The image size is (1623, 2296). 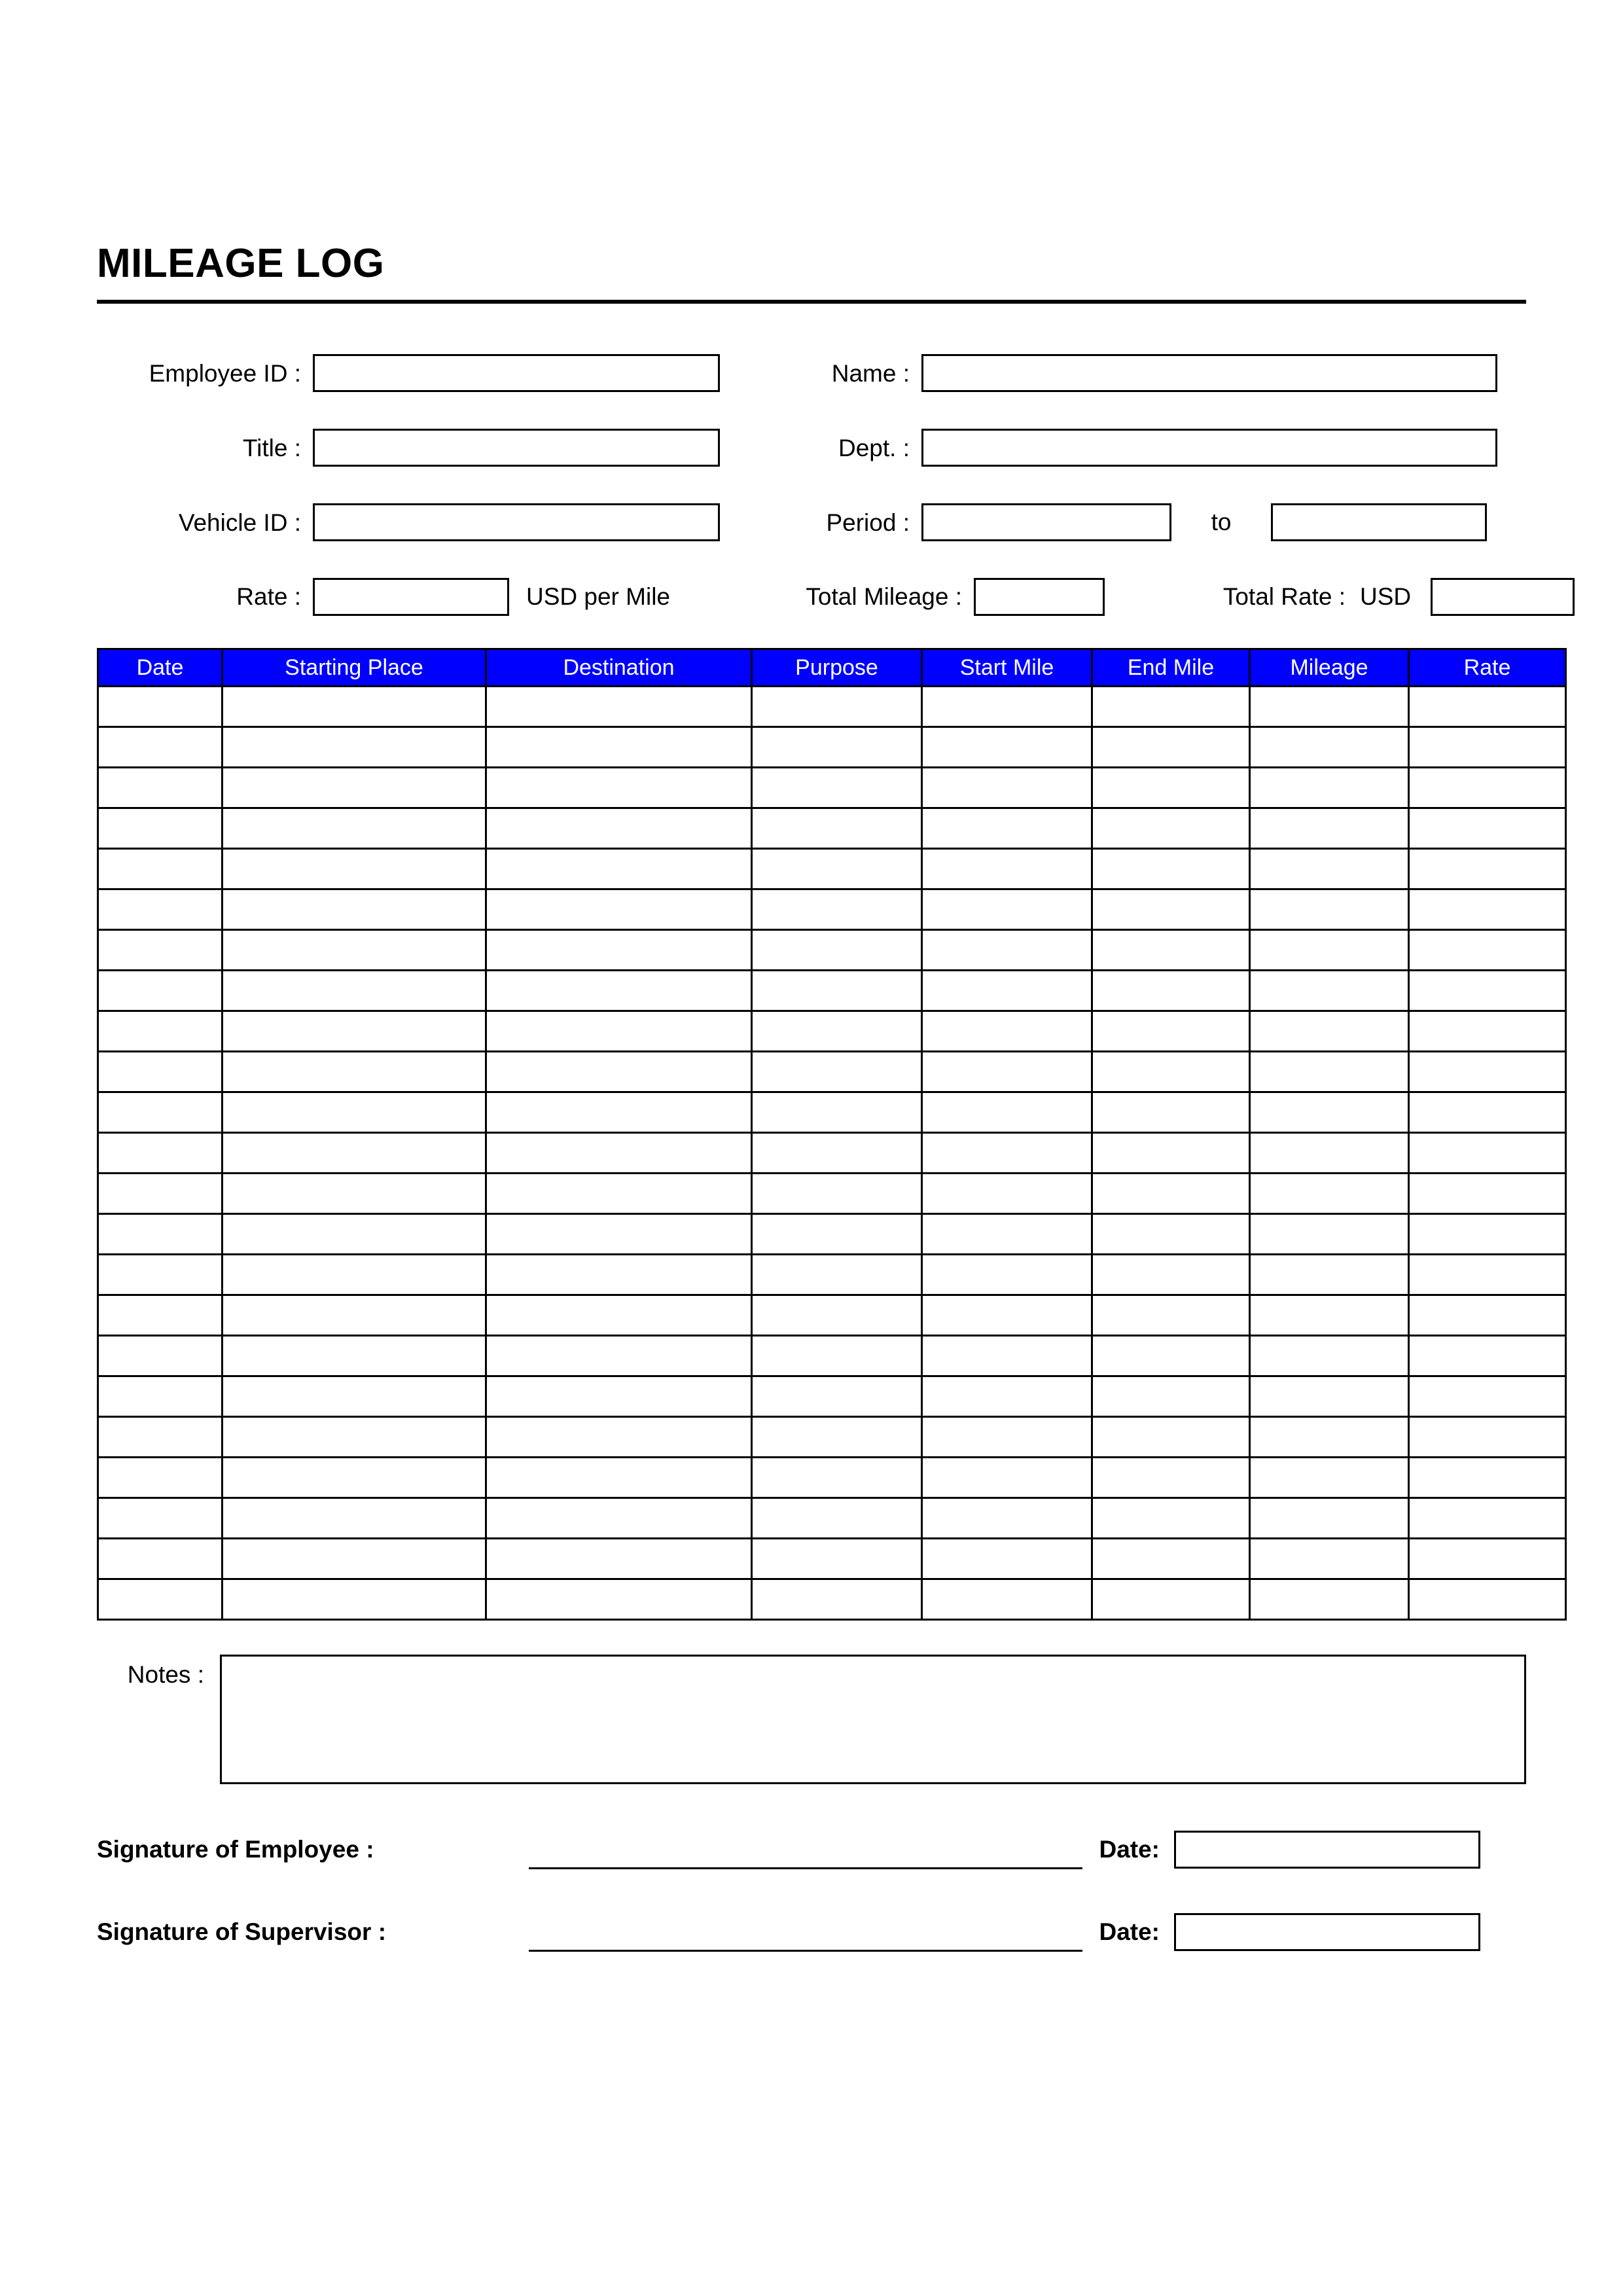 What do you see at coordinates (873, 1720) in the screenshot?
I see `notes-field` at bounding box center [873, 1720].